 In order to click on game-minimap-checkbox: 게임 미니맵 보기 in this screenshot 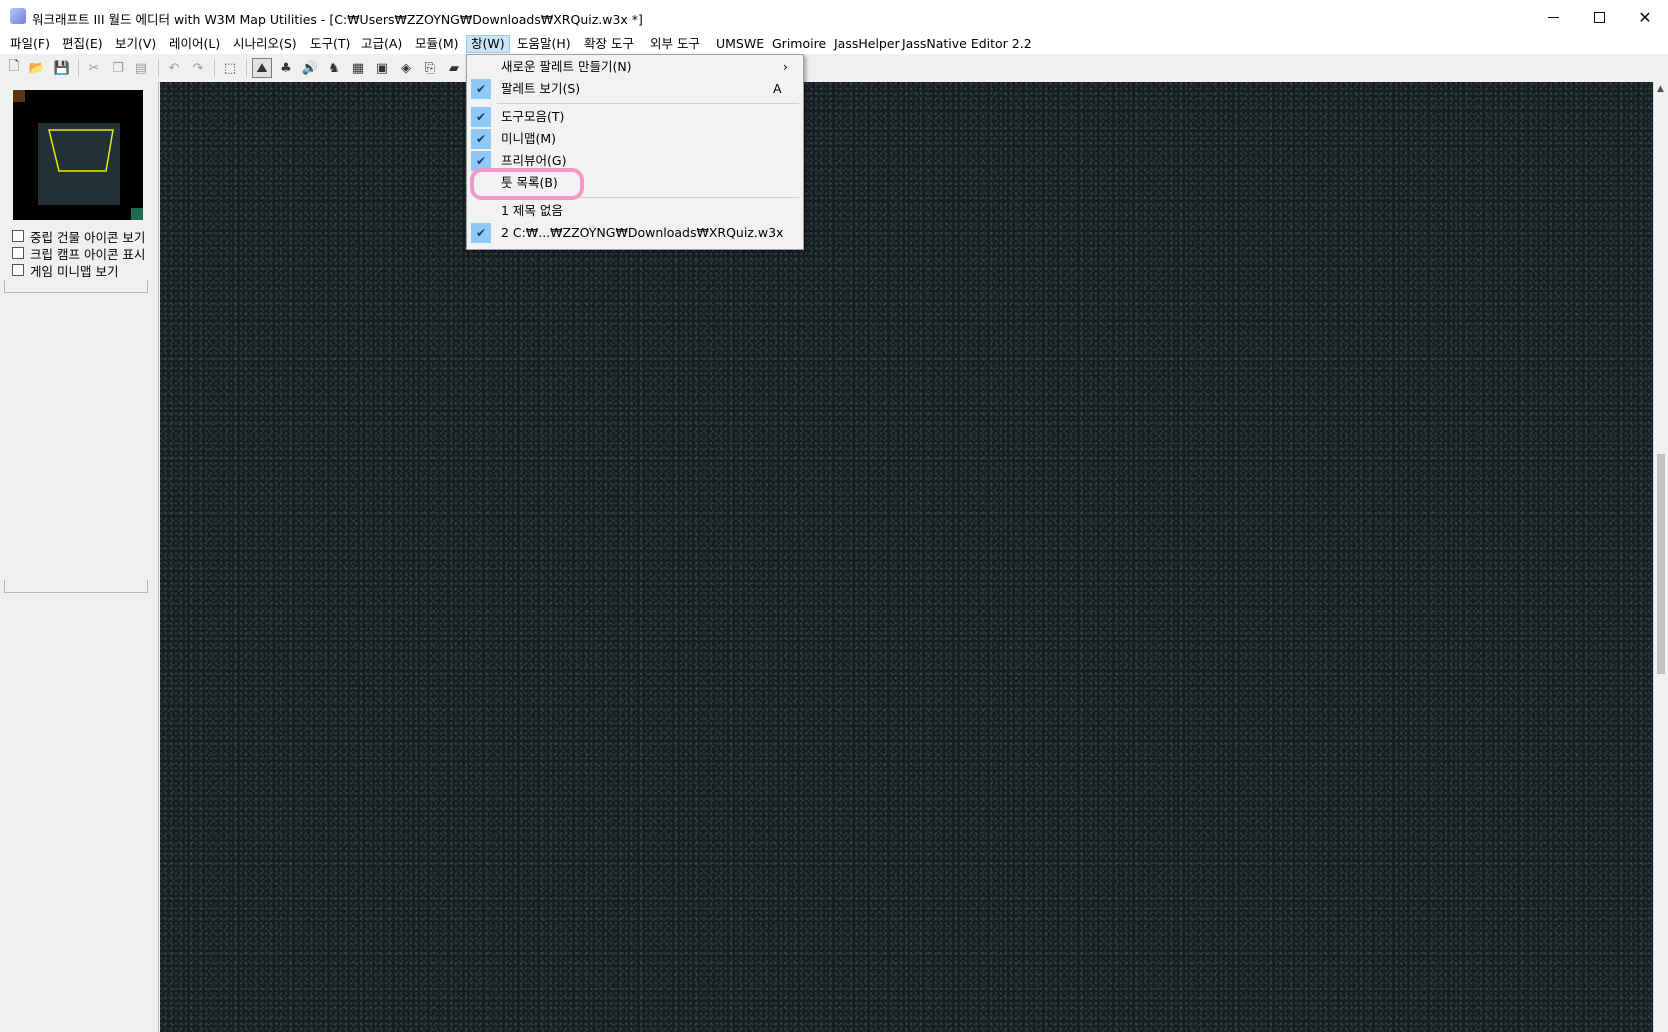, I will do `click(79, 270)`.